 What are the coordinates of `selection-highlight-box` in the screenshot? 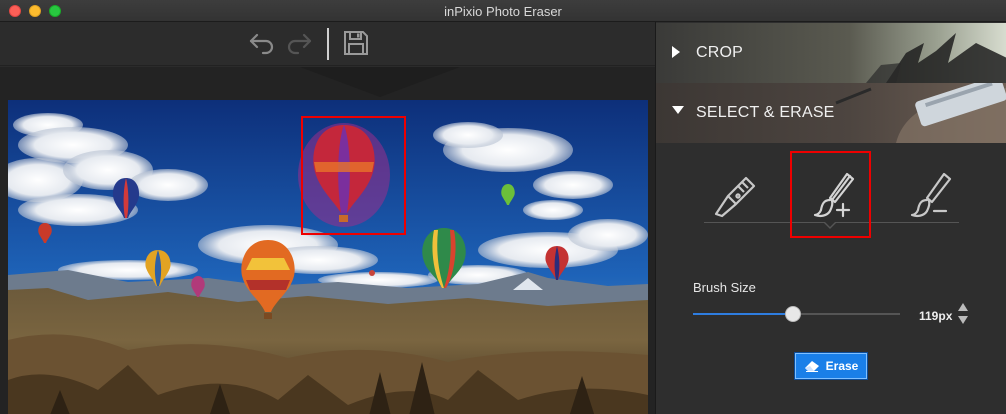 It's located at (353, 175).